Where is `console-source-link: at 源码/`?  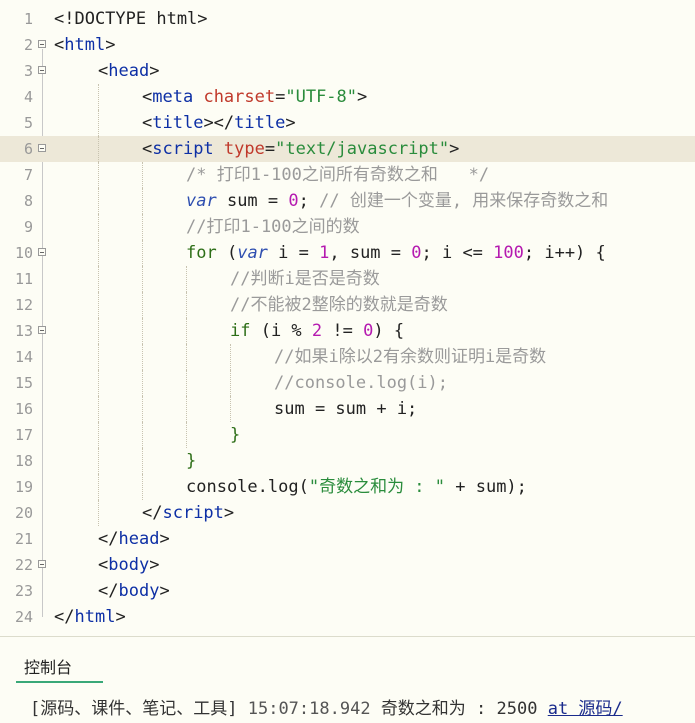
console-source-link: at 源码/ is located at coordinates (585, 709).